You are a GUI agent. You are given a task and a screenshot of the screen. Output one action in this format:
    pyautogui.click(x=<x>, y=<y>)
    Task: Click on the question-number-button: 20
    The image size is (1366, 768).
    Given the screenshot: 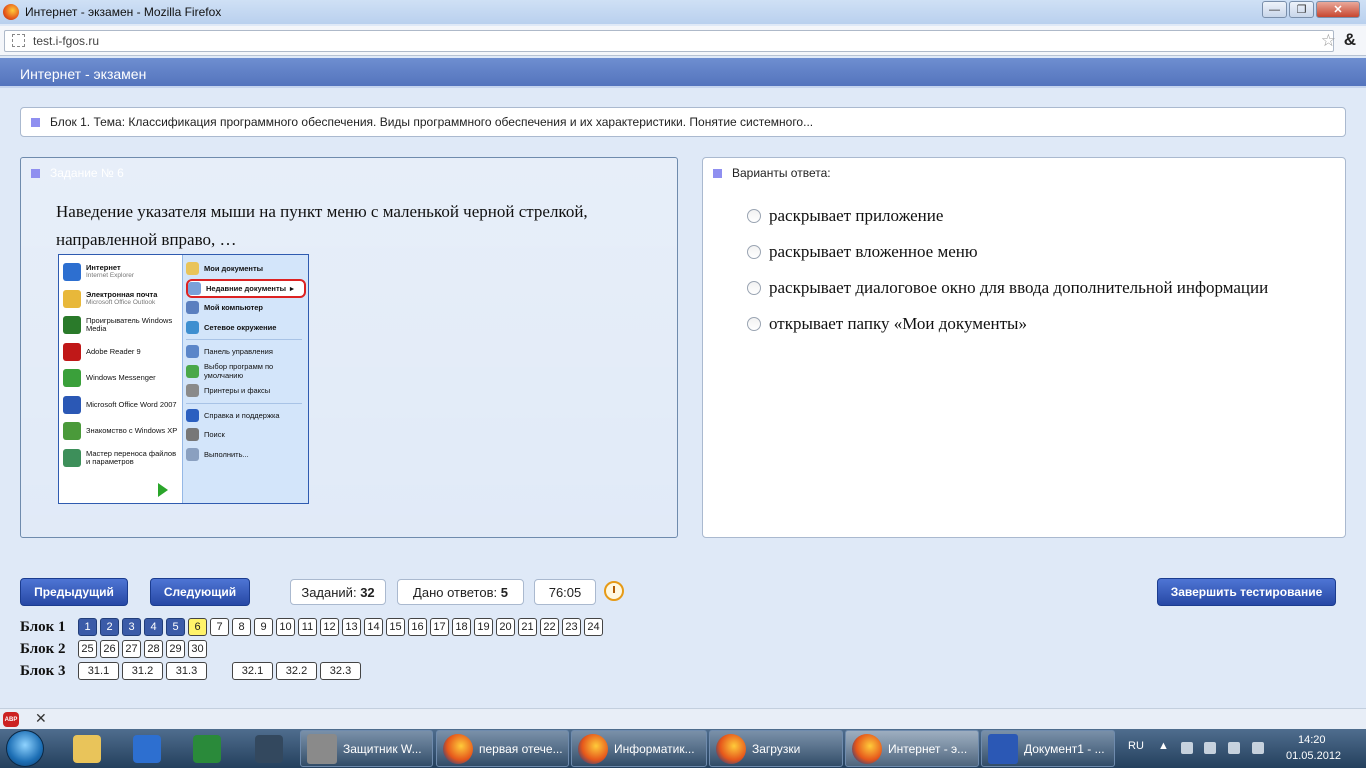 What is the action you would take?
    pyautogui.click(x=505, y=627)
    